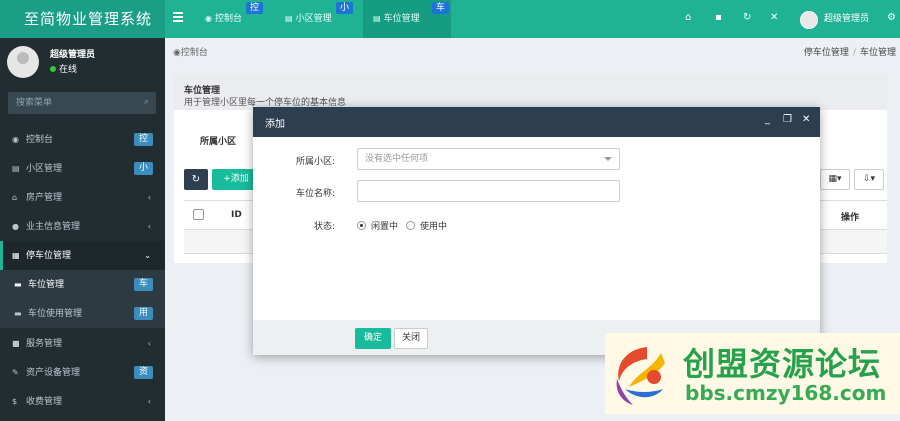 Image resolution: width=900 pixels, height=421 pixels. What do you see at coordinates (324, 227) in the screenshot?
I see `status-label: 状态:` at bounding box center [324, 227].